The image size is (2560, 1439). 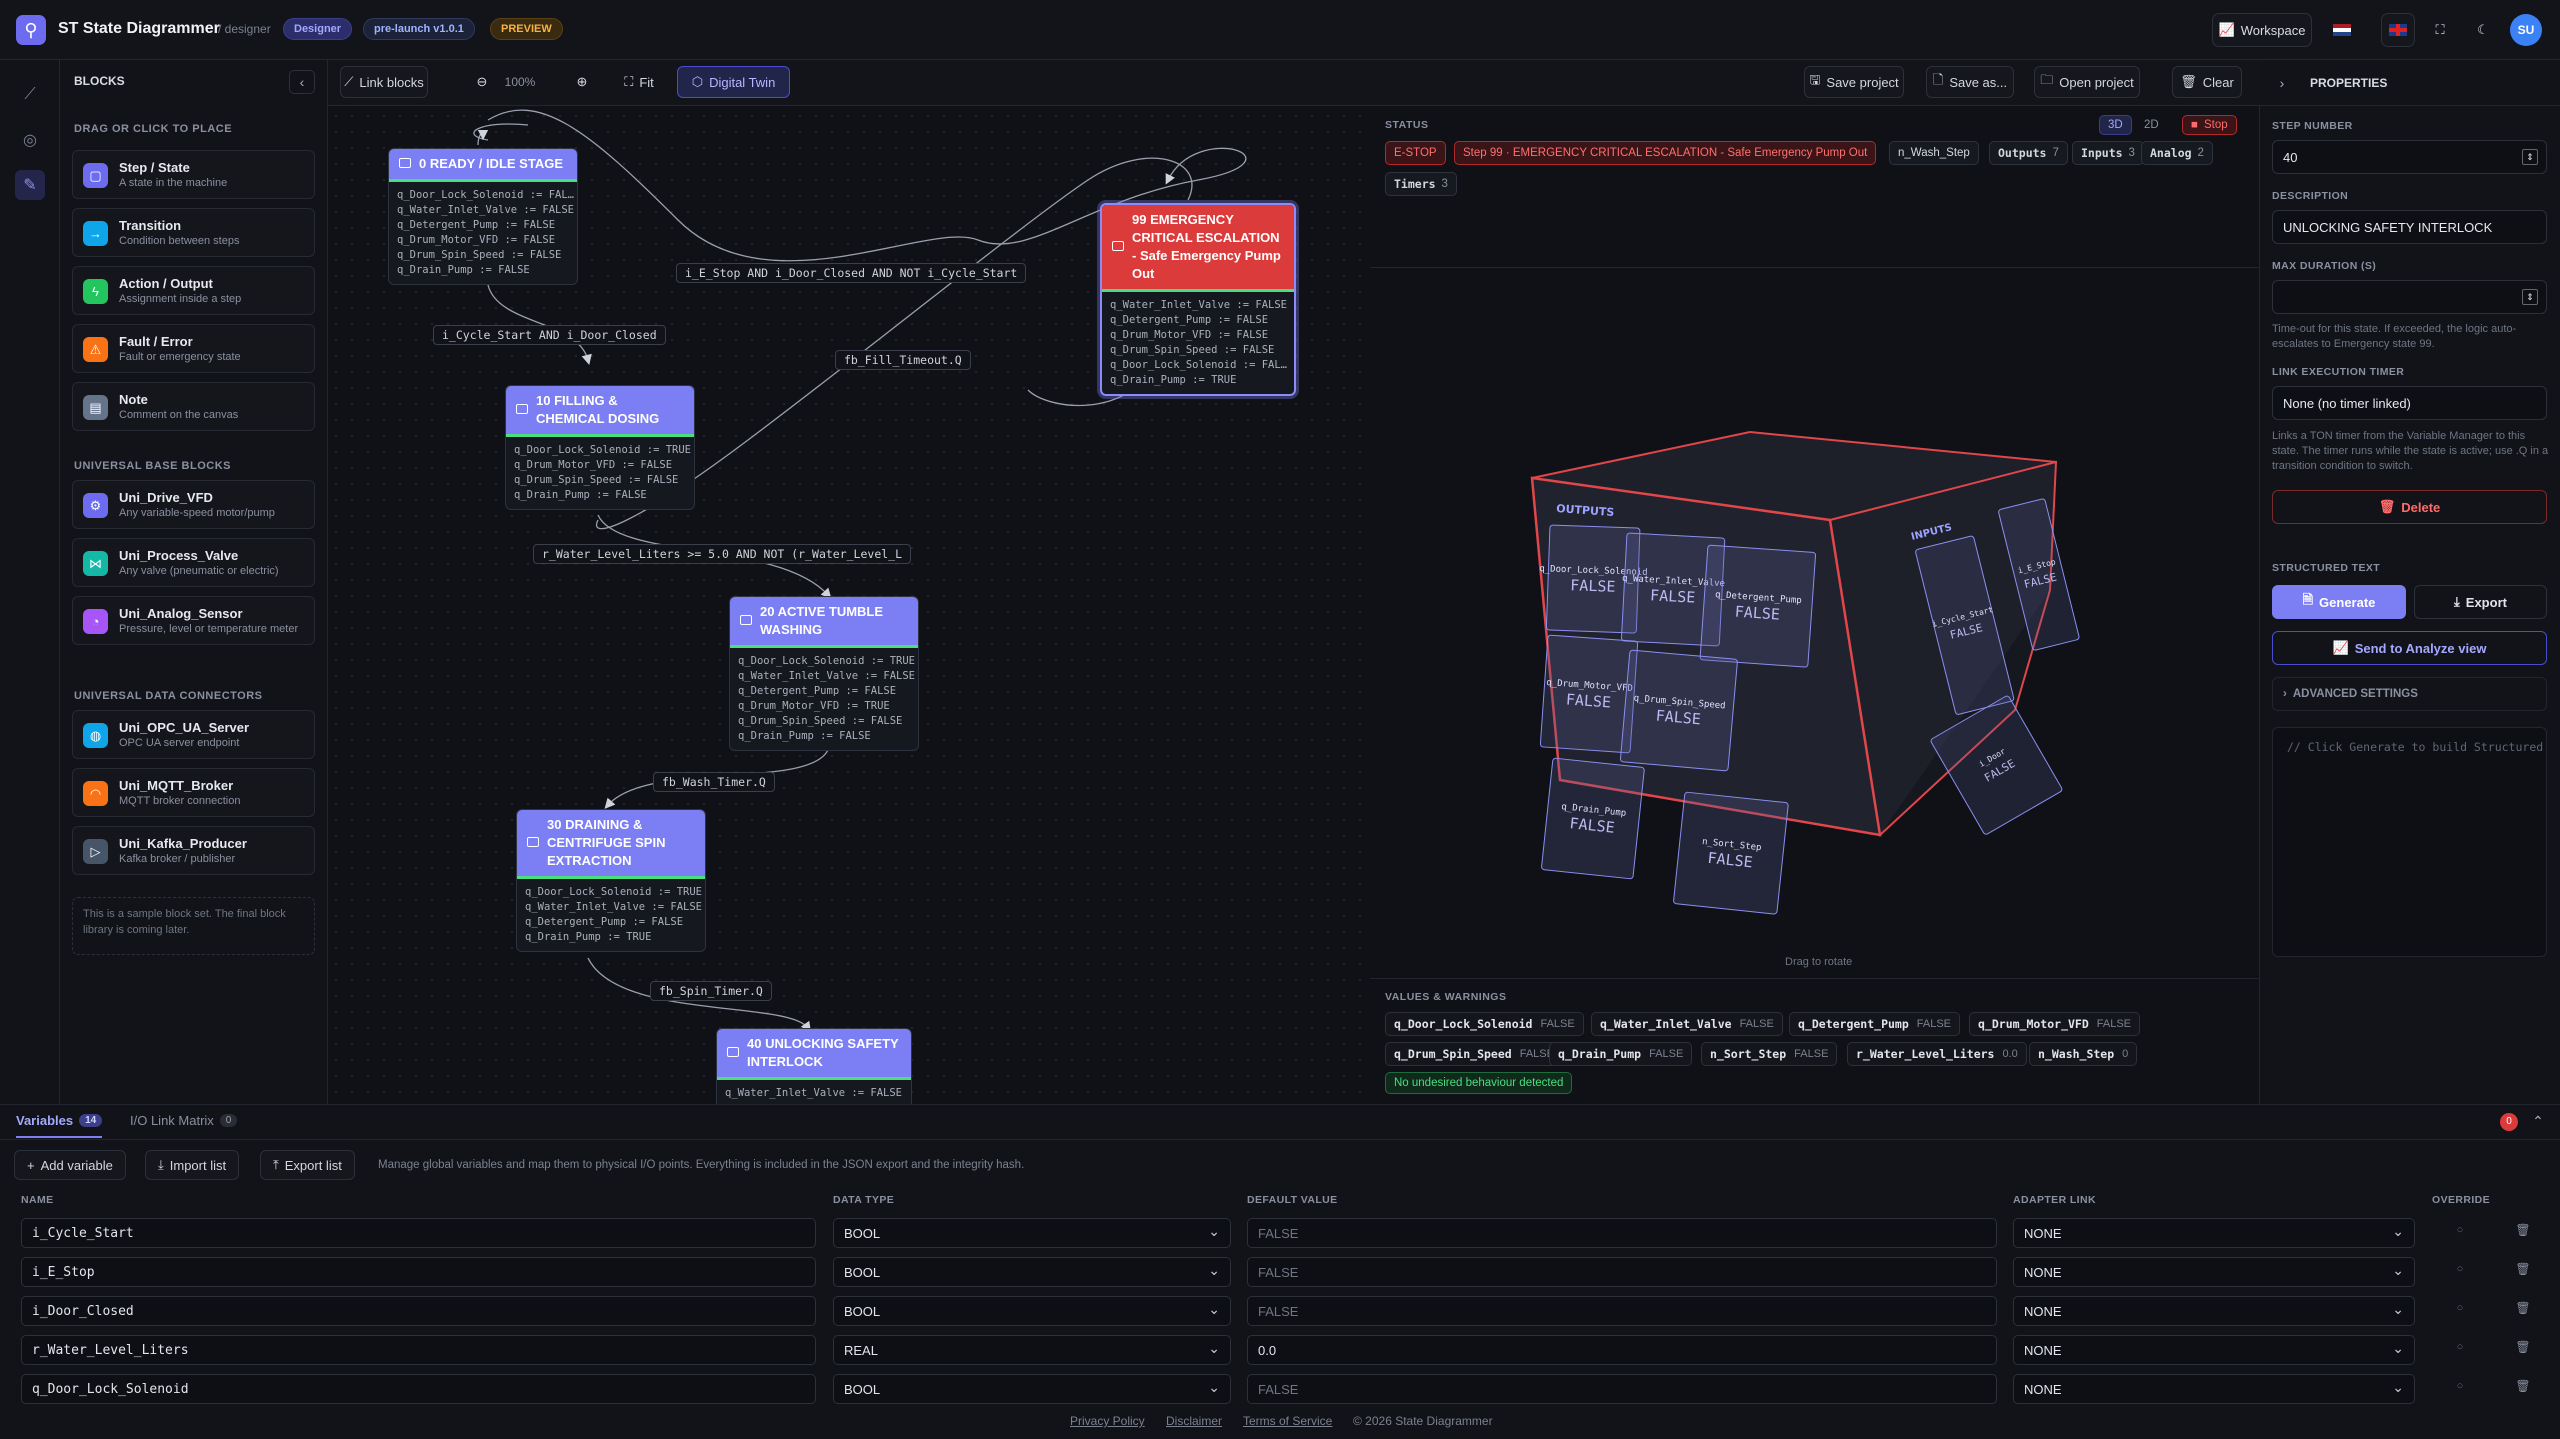 What do you see at coordinates (2409, 507) in the screenshot?
I see `delete-button: 🗑 Delete` at bounding box center [2409, 507].